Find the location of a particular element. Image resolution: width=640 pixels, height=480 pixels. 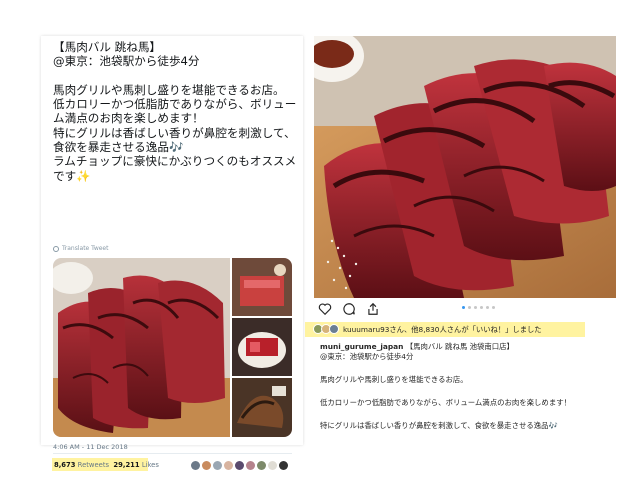

heart-icon is located at coordinates (325, 309).